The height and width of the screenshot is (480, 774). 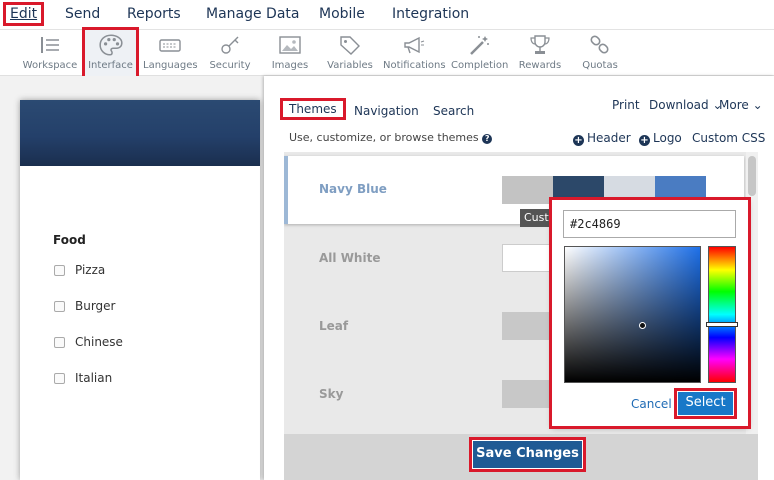 What do you see at coordinates (667, 138) in the screenshot?
I see `logo-link-label: Logo` at bounding box center [667, 138].